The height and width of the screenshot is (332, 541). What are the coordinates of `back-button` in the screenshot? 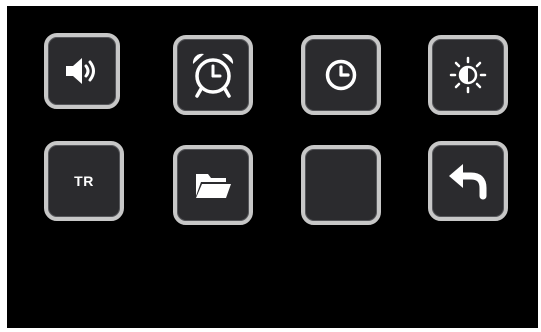 It's located at (468, 181).